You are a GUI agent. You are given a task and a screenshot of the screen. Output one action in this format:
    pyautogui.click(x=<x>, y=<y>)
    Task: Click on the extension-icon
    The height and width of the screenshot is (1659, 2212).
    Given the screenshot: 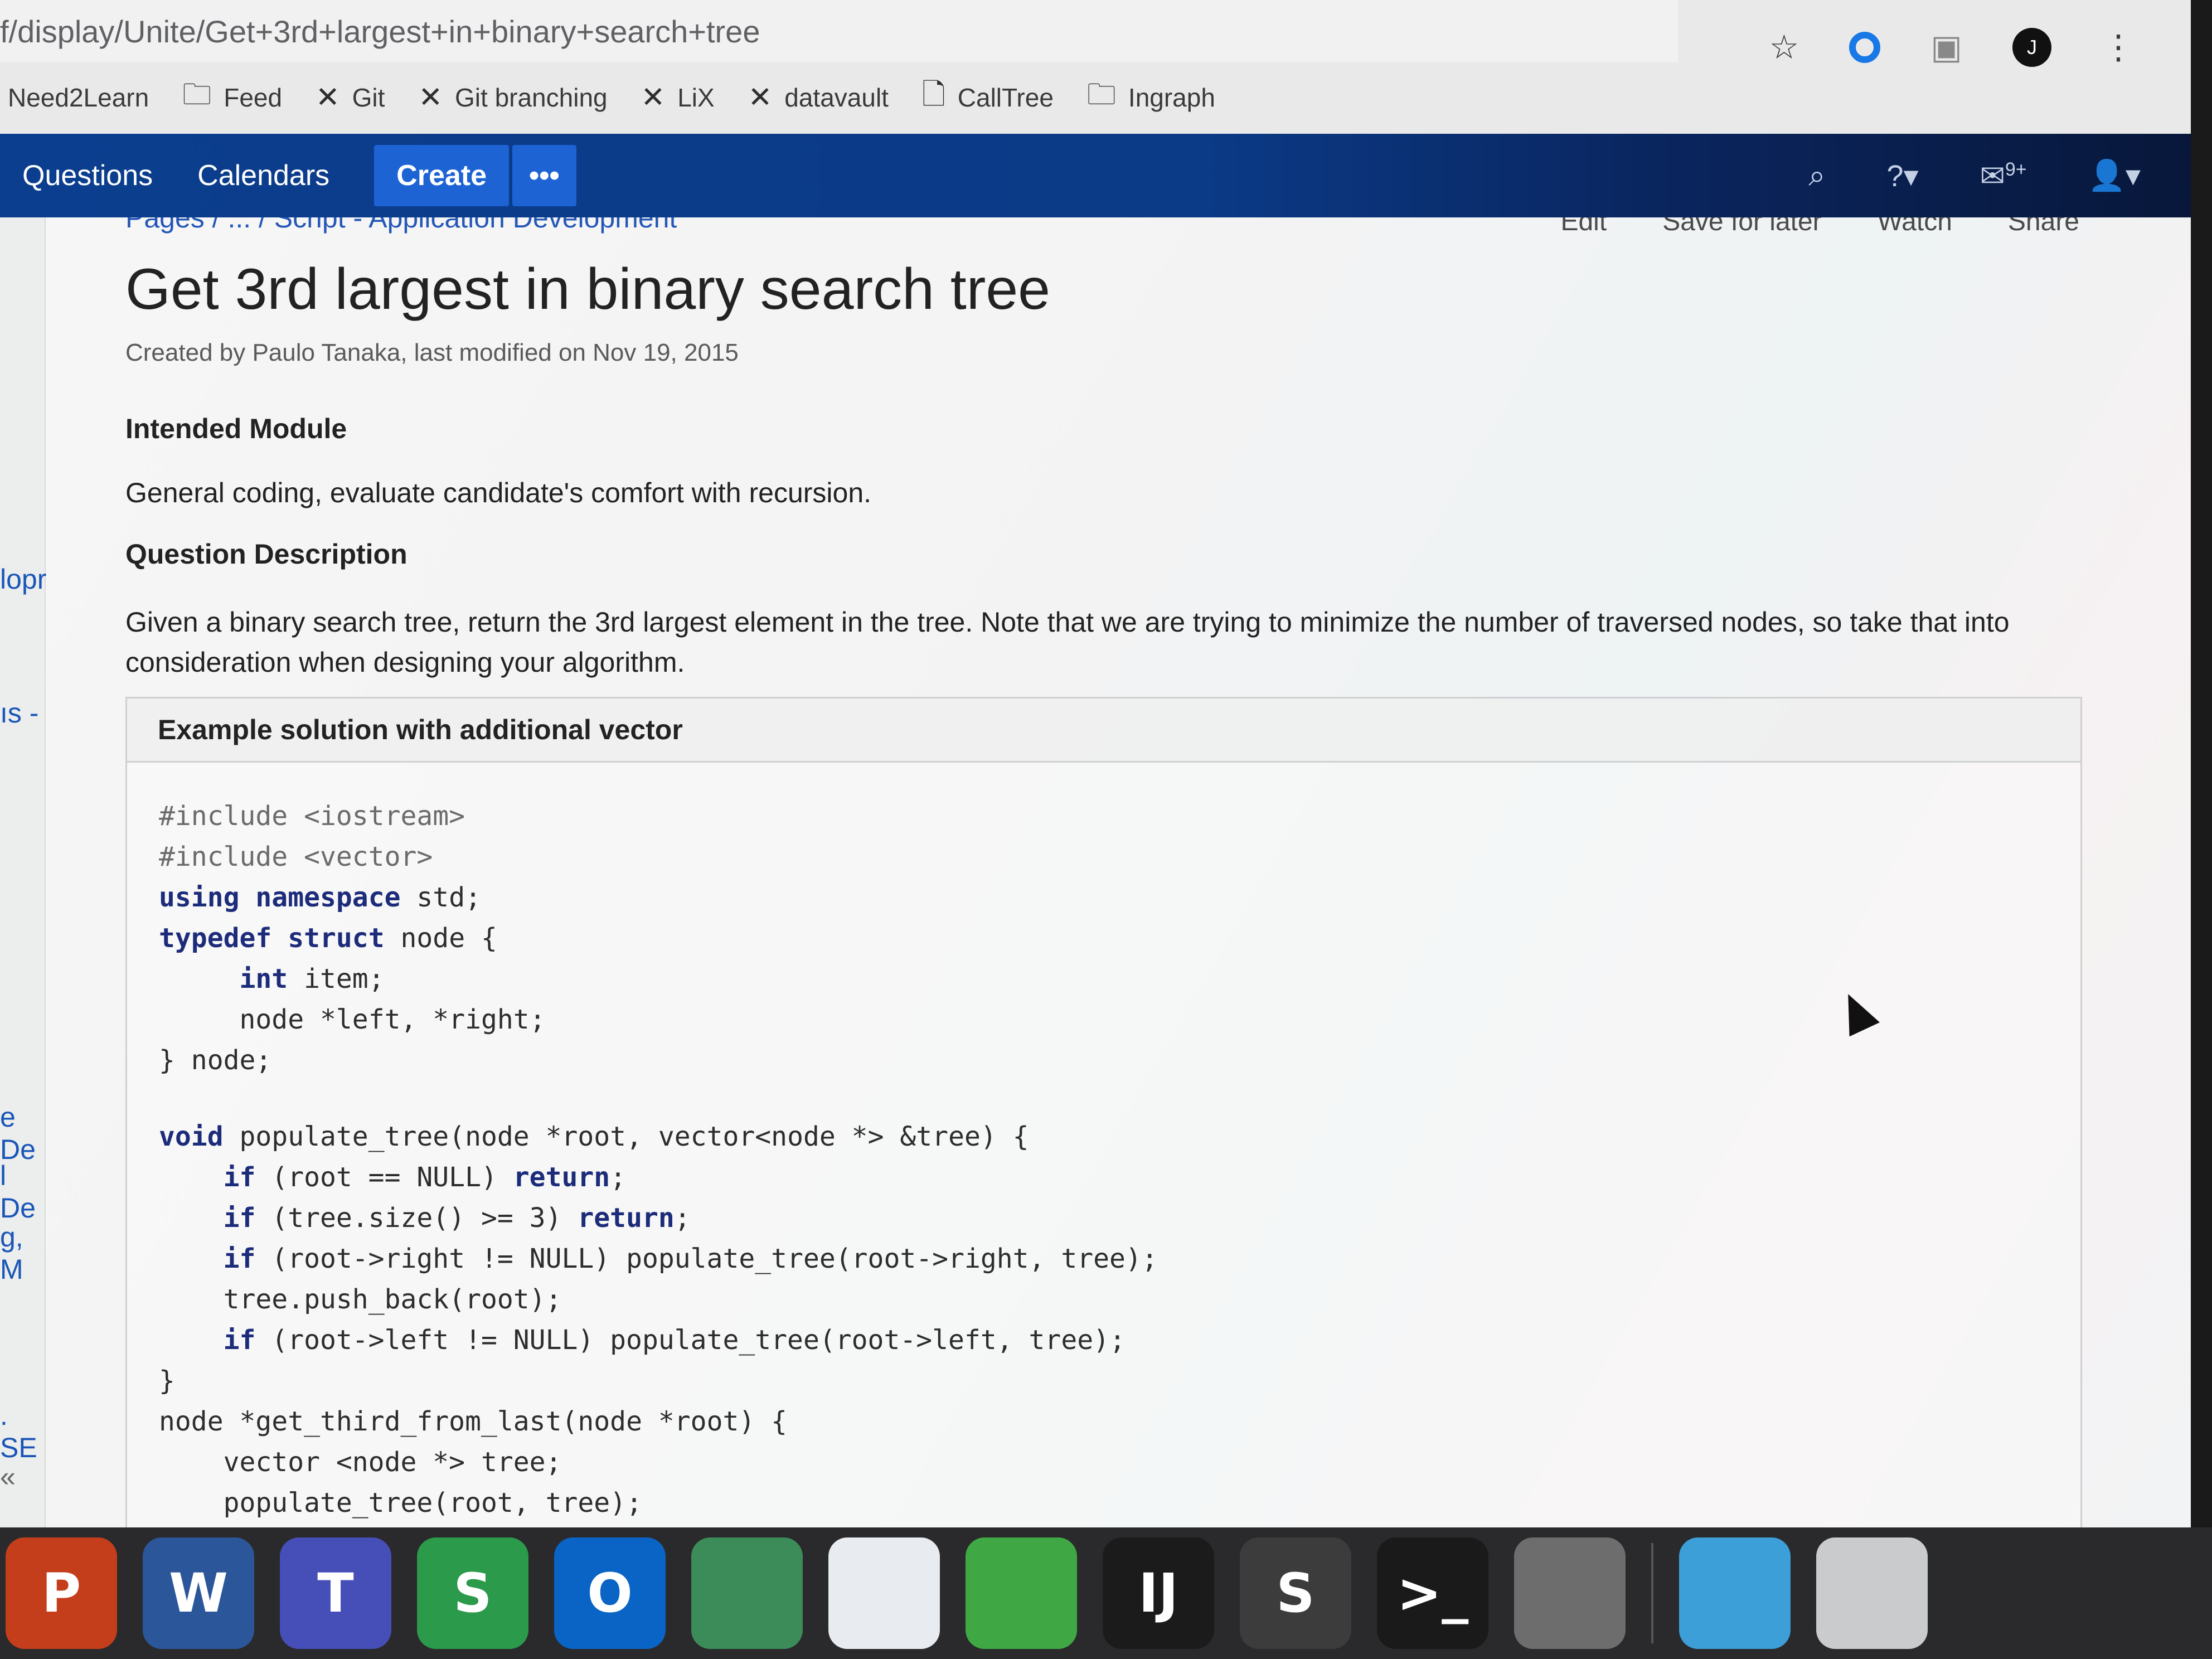 What is the action you would take?
    pyautogui.click(x=1865, y=47)
    